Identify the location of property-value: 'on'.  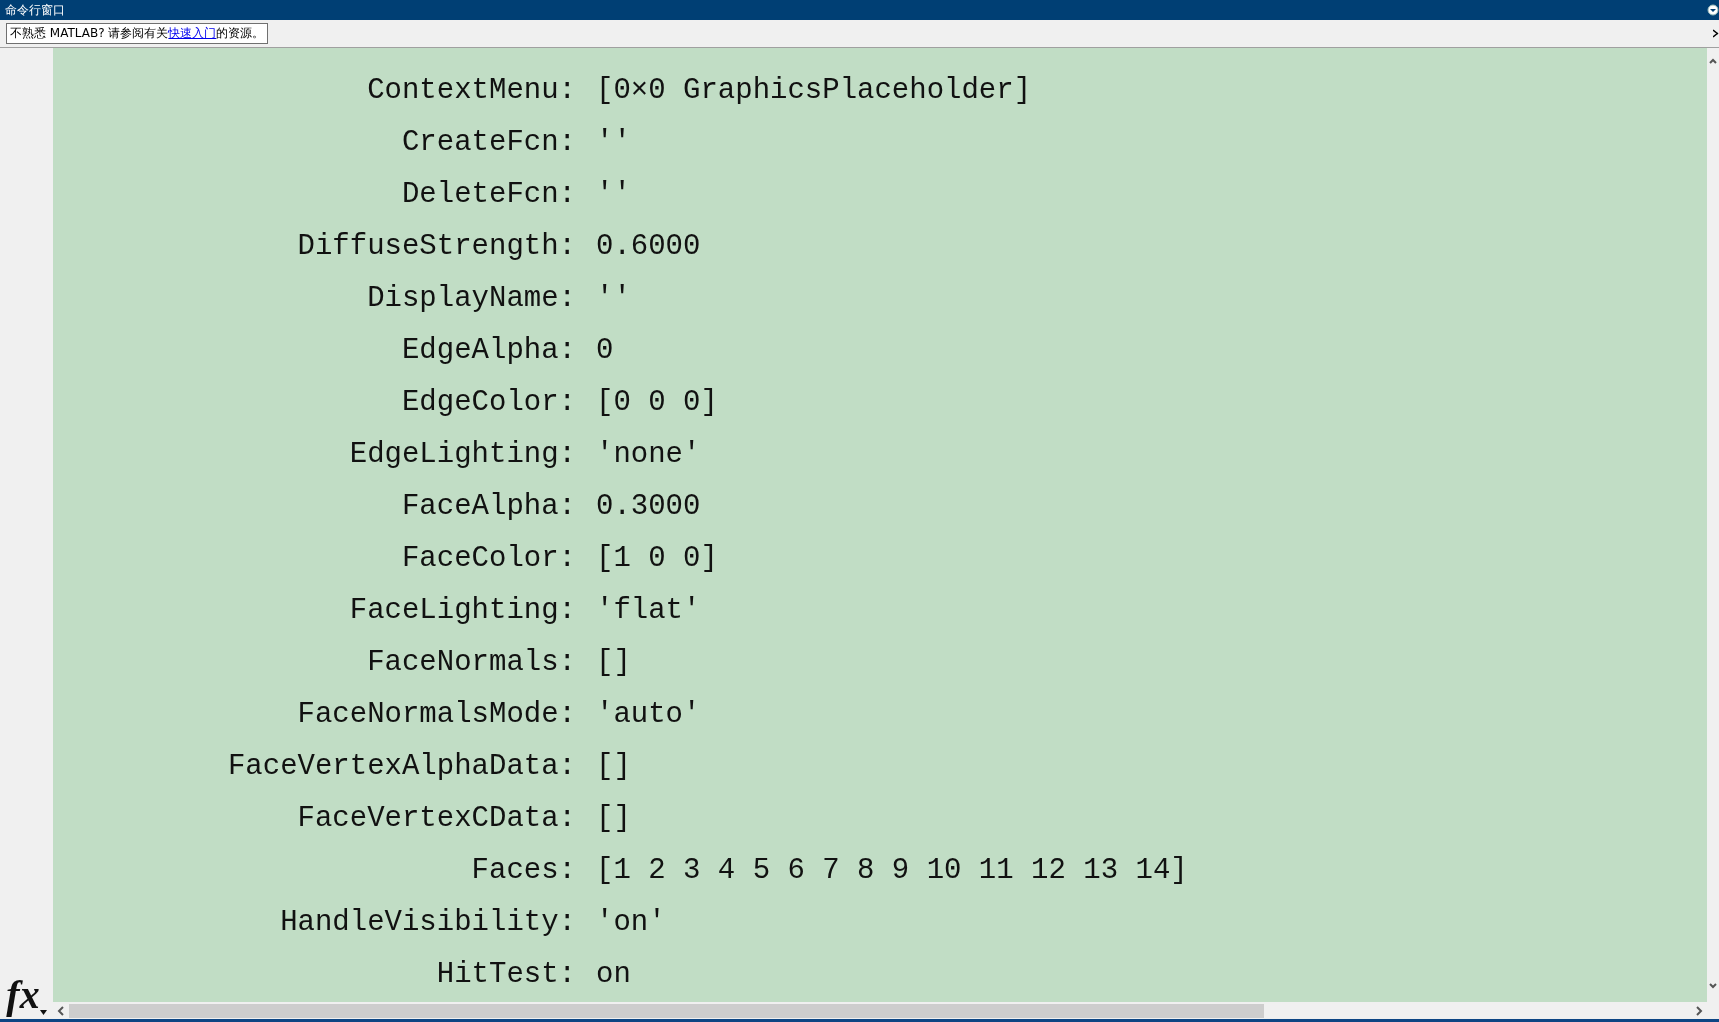
(631, 922).